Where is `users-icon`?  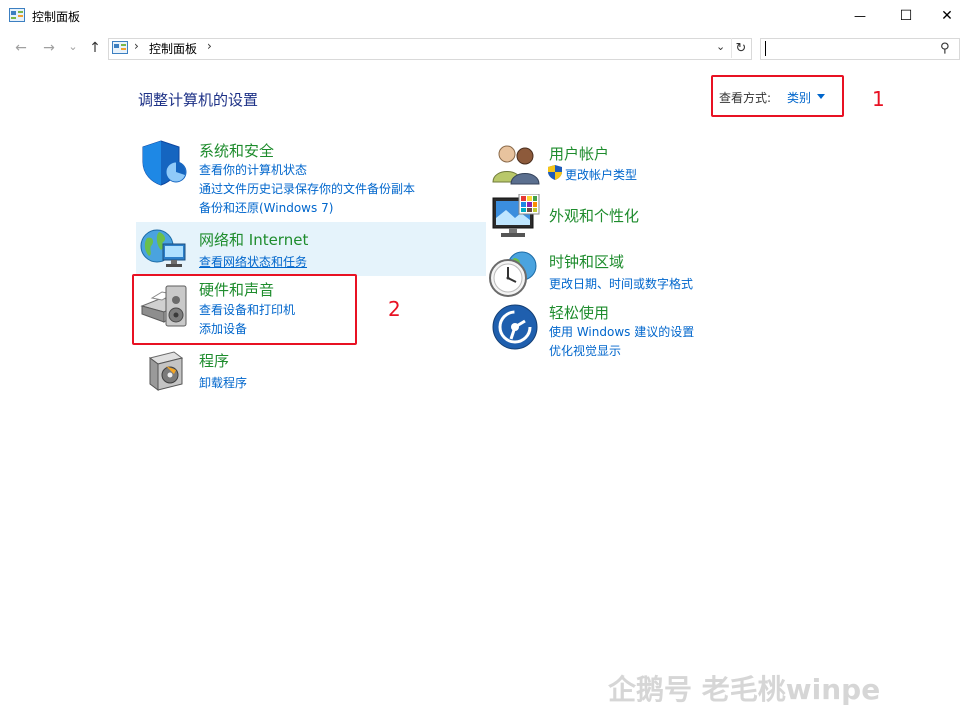 users-icon is located at coordinates (516, 164).